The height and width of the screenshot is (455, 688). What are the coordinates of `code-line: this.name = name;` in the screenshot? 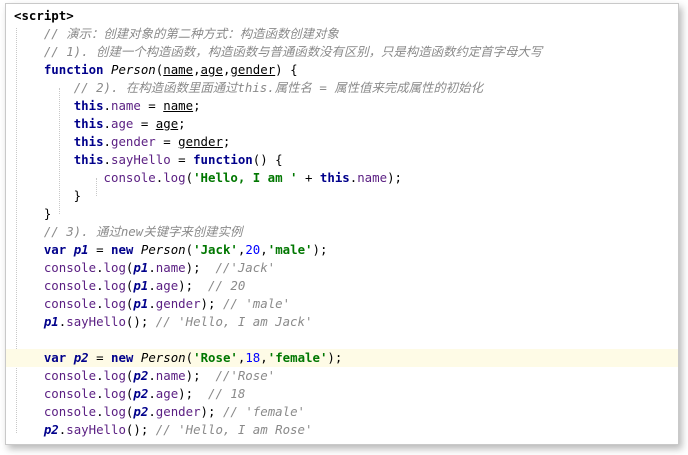 It's located at (342, 106).